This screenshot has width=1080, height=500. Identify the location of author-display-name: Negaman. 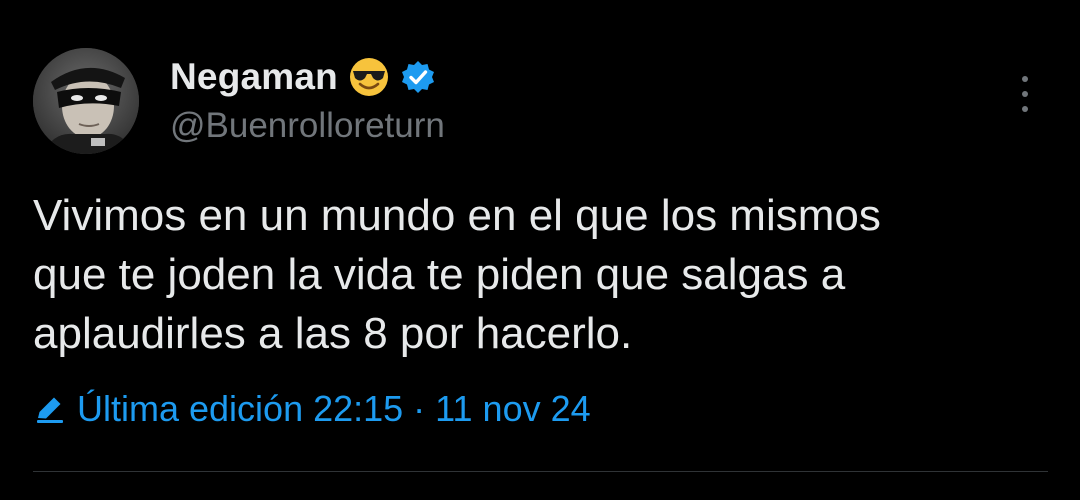
(254, 77).